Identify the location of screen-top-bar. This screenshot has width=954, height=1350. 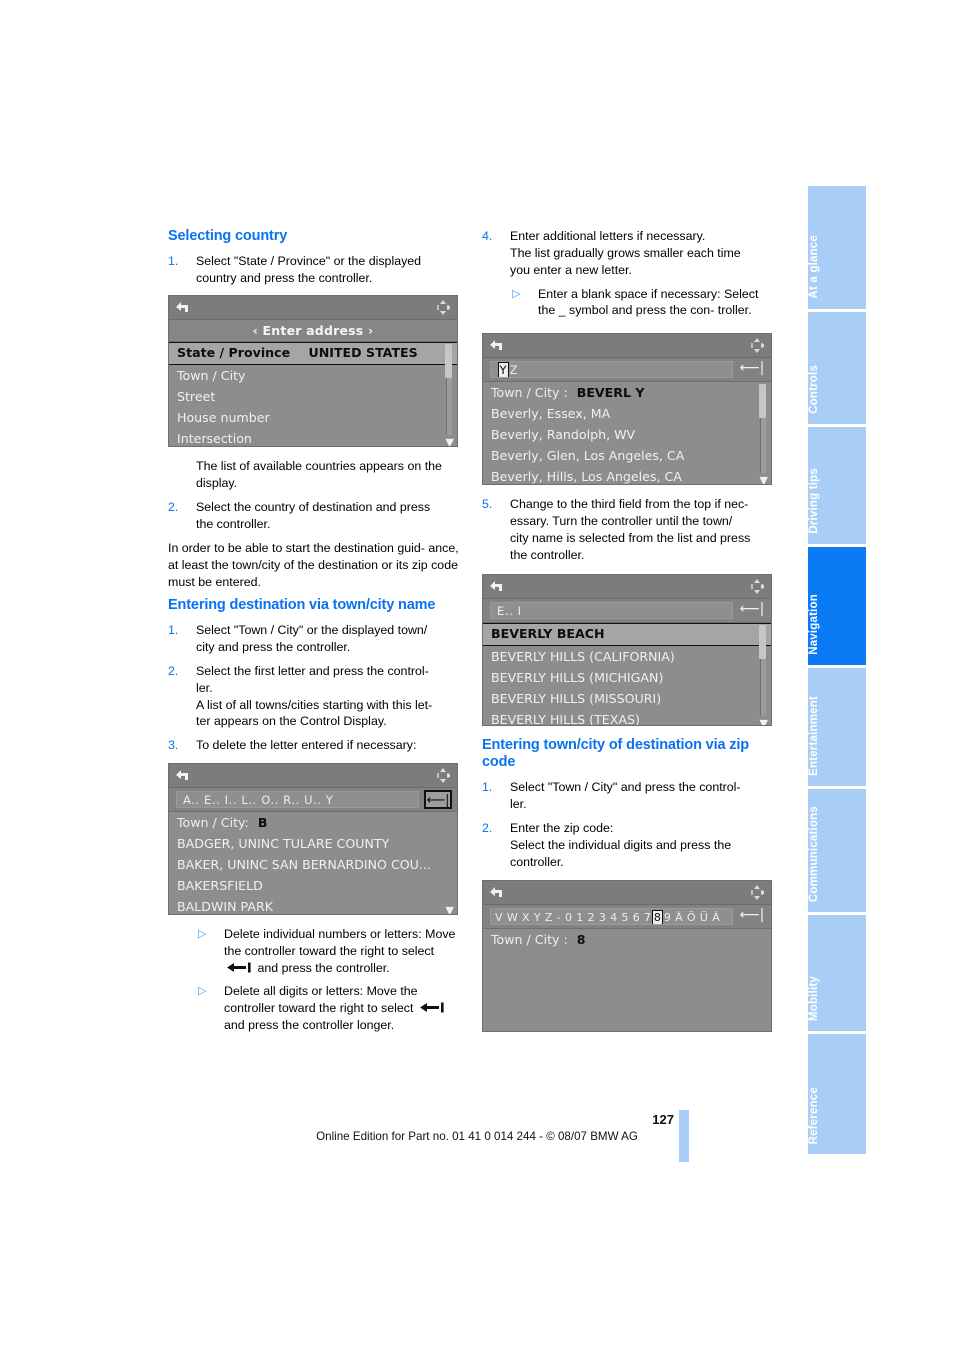
(313, 308).